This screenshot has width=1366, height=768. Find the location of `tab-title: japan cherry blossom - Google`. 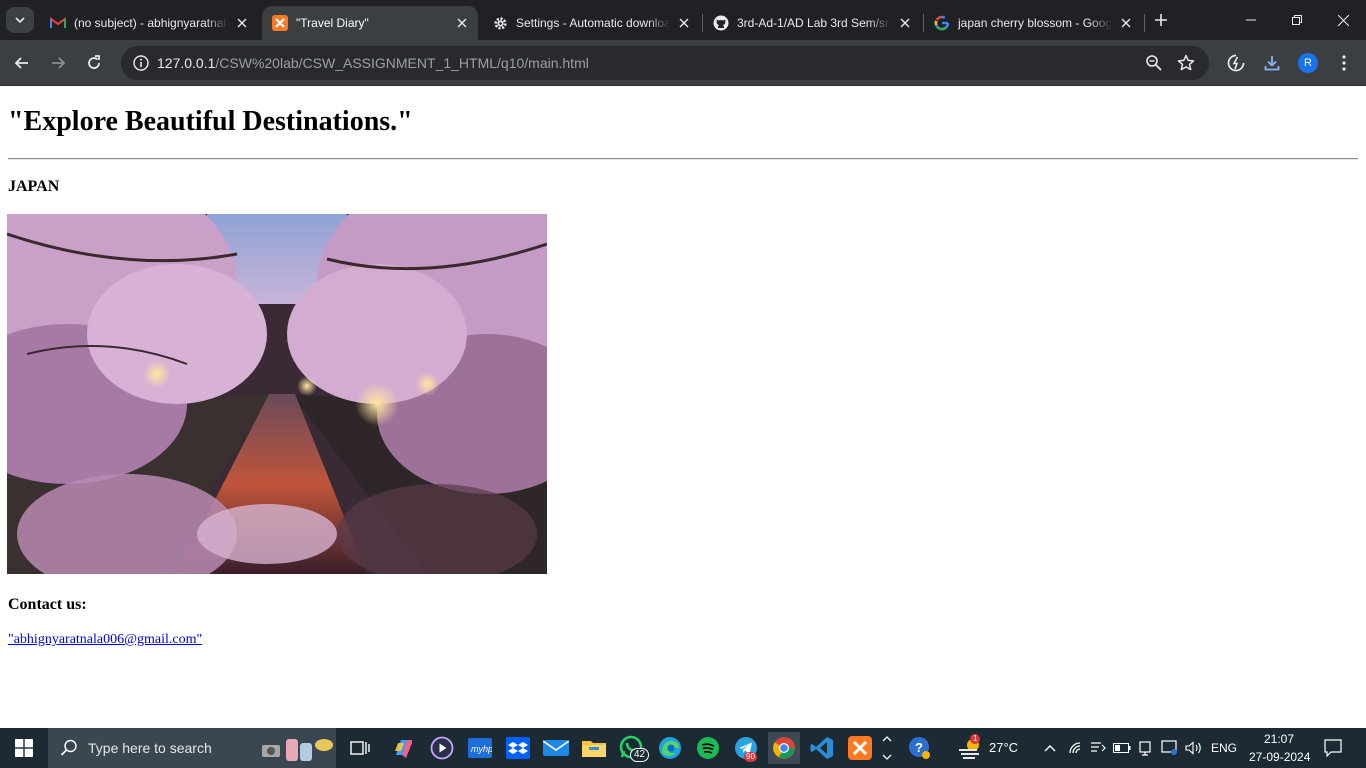

tab-title: japan cherry blossom - Google is located at coordinates (1035, 23).